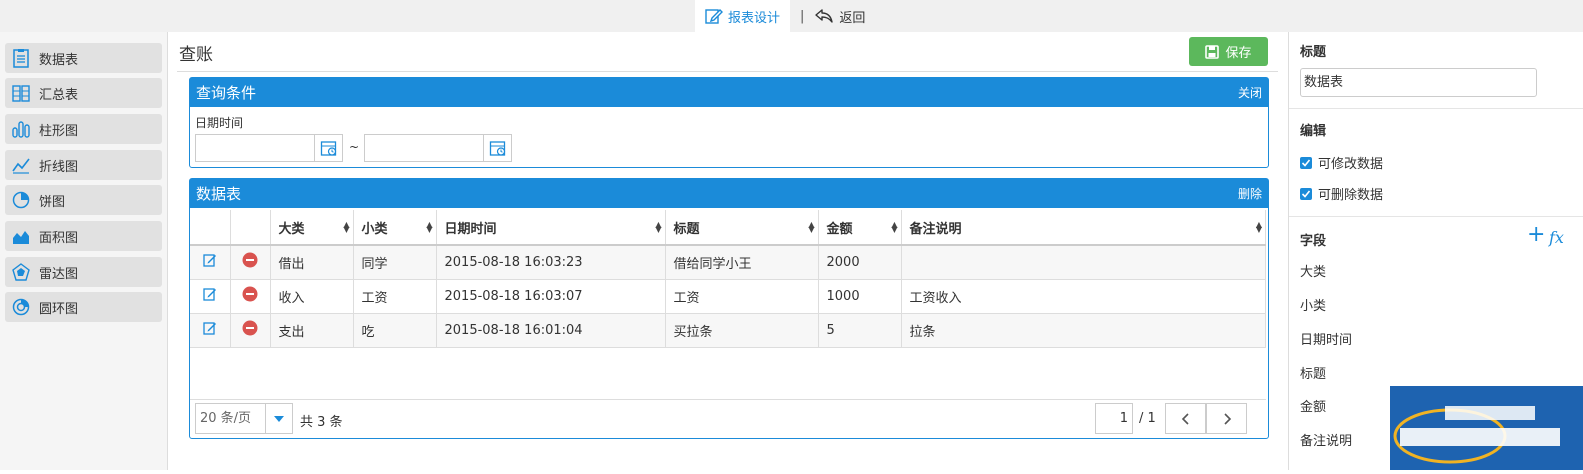 Image resolution: width=1583 pixels, height=474 pixels. I want to click on sidebar-item-label: 面积图, so click(59, 238).